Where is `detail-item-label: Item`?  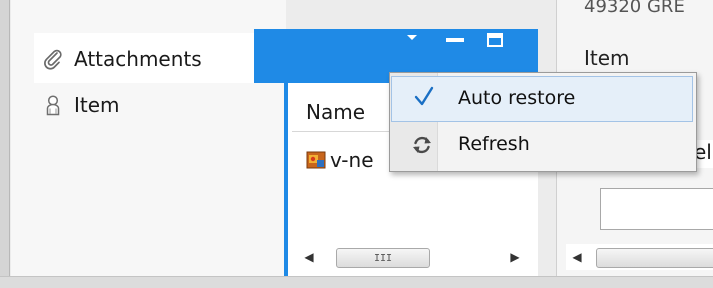 detail-item-label: Item is located at coordinates (607, 58).